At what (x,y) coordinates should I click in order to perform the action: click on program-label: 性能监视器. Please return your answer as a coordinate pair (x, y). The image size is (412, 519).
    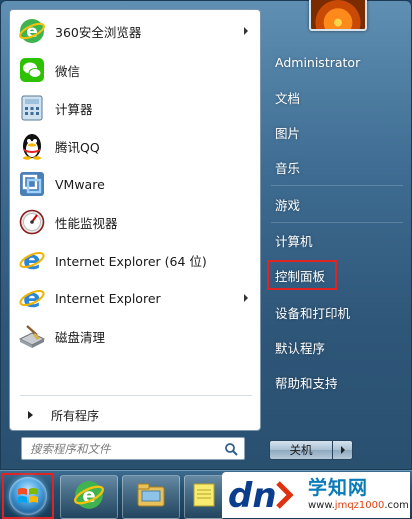
    Looking at the image, I should click on (86, 223).